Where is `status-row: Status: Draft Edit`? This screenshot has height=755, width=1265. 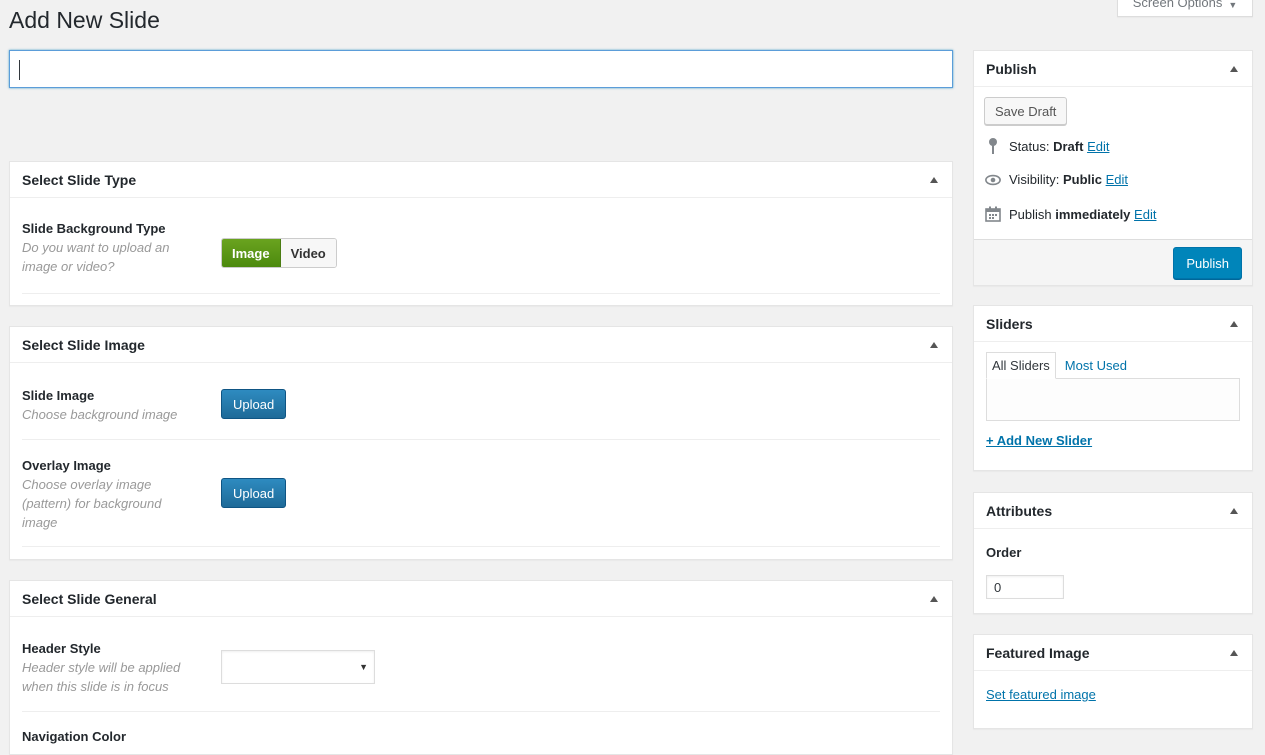 status-row: Status: Draft Edit is located at coordinates (1047, 146).